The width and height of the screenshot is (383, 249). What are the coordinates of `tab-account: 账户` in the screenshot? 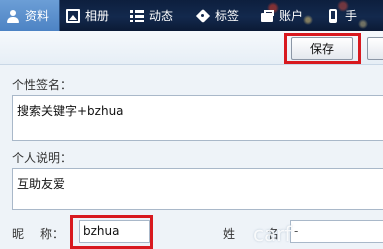 It's located at (287, 15).